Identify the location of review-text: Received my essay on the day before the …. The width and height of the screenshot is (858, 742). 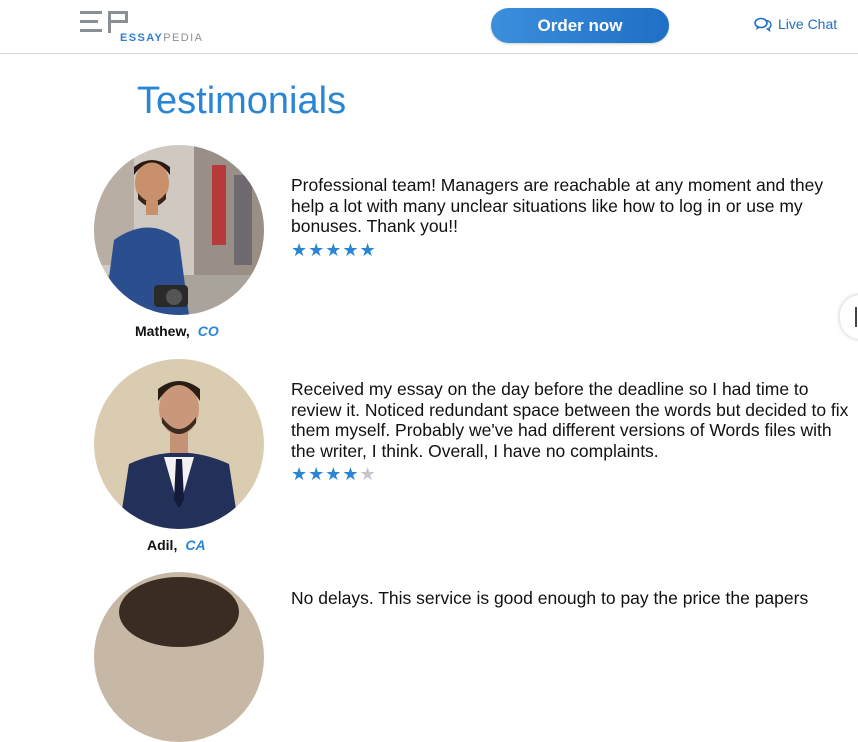
(570, 420).